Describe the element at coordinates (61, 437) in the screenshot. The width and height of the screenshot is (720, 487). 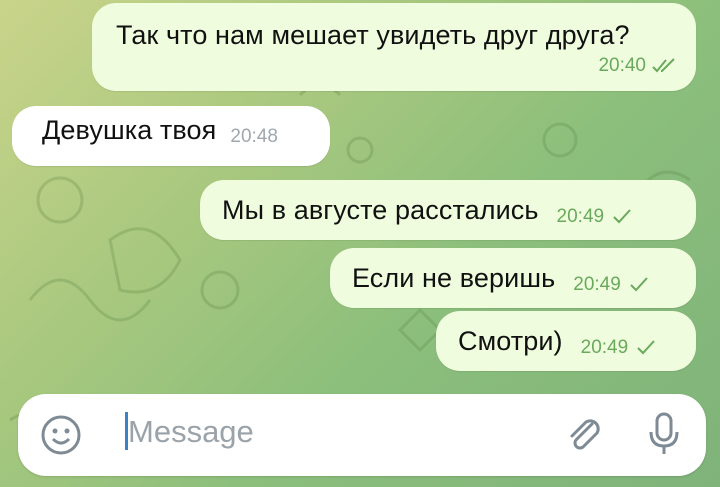
I see `emoji-icon` at that location.